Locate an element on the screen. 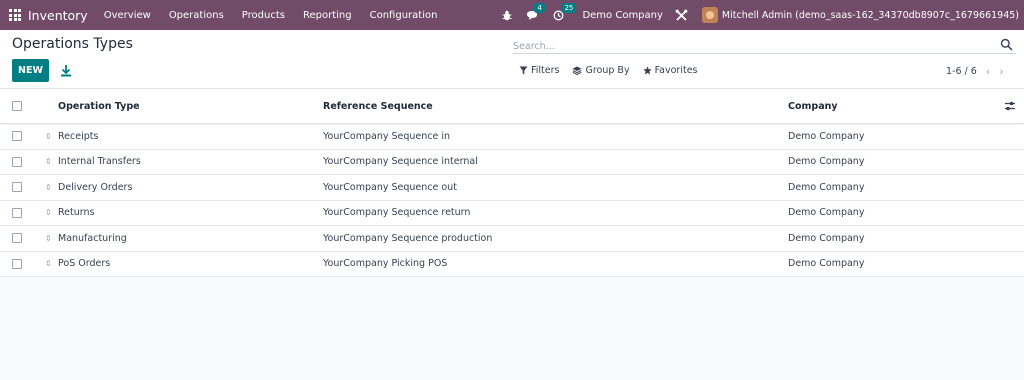 The width and height of the screenshot is (1024, 380). search-options: Filters Group By Favorites is located at coordinates (615, 70).